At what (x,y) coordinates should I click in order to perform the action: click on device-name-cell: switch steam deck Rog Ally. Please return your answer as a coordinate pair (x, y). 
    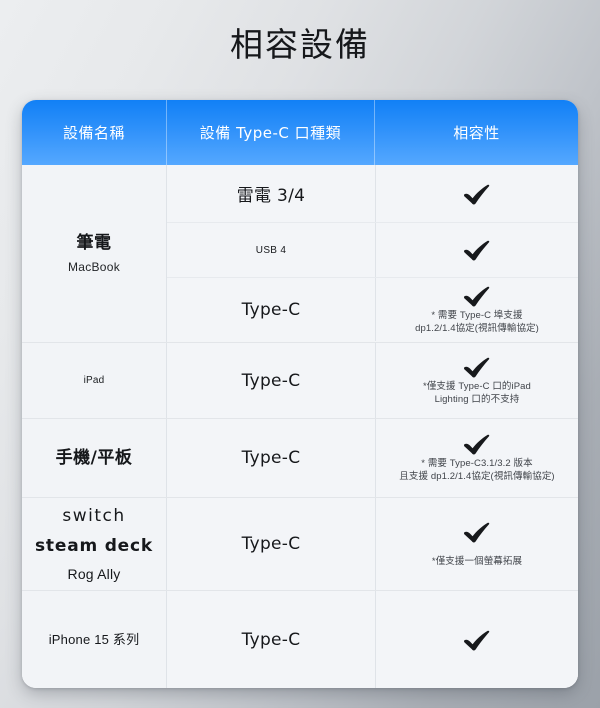
    Looking at the image, I should click on (94, 544).